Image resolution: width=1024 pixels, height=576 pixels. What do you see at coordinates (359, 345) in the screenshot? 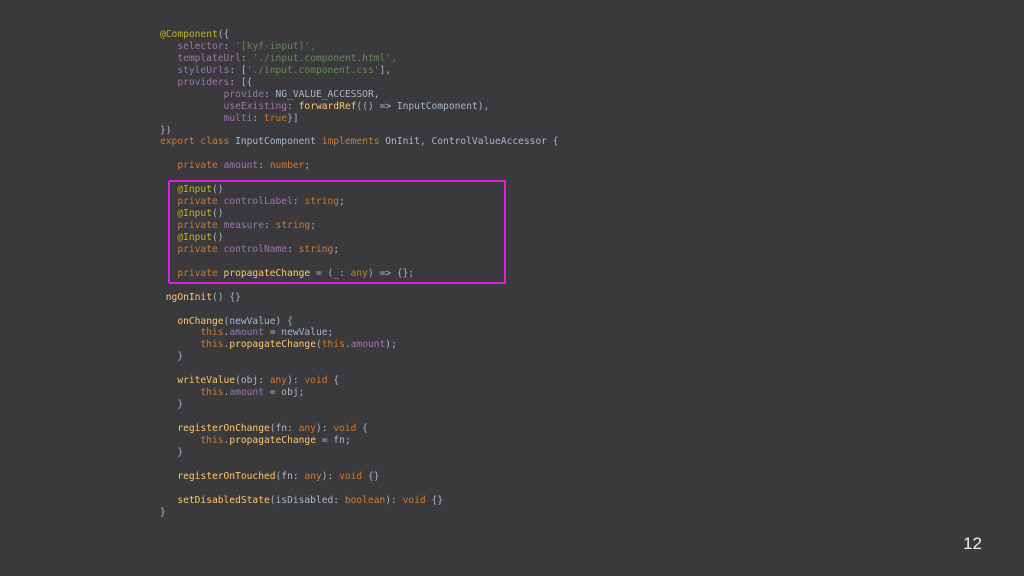
I see `code-line: this.propagateChange(this.amount);` at bounding box center [359, 345].